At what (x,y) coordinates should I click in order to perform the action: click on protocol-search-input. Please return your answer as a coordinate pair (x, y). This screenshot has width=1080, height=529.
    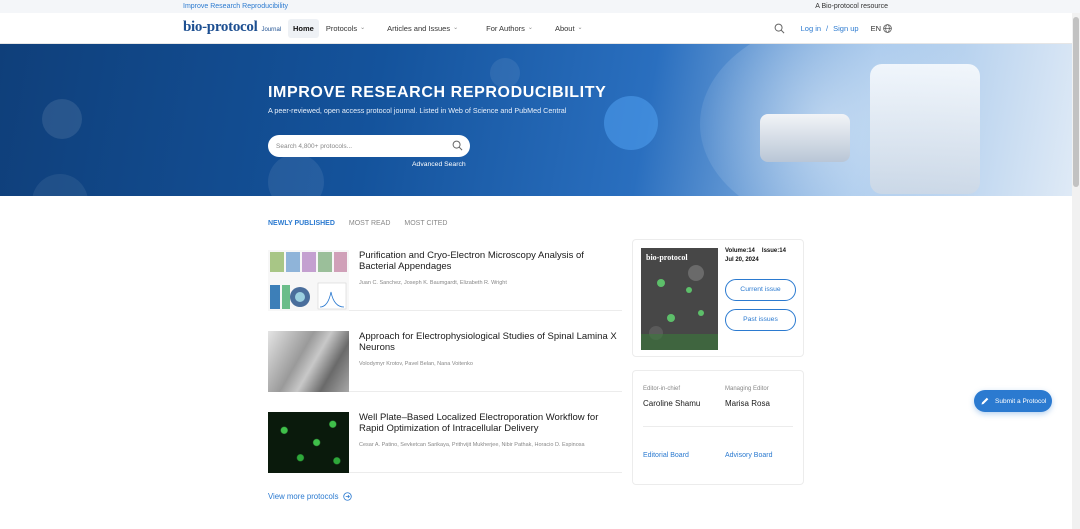
    Looking at the image, I should click on (361, 146).